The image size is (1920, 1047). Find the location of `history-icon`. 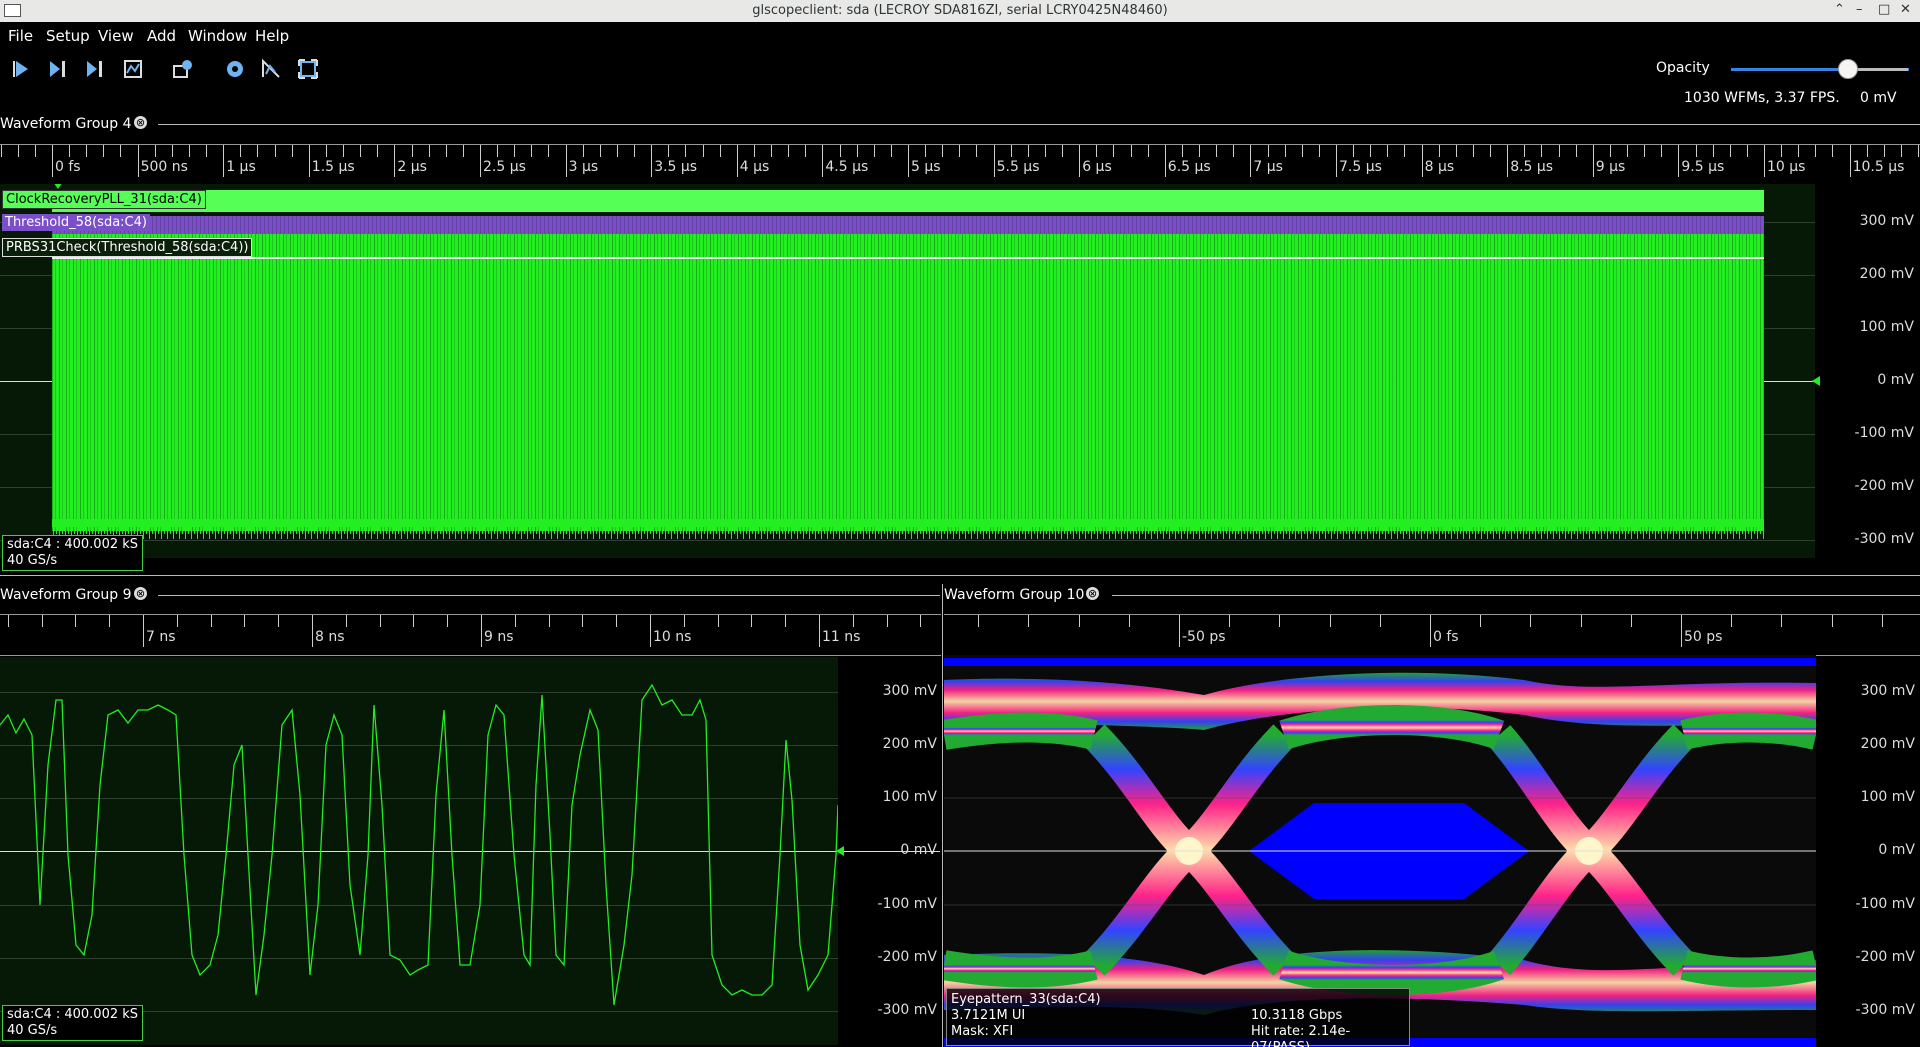

history-icon is located at coordinates (183, 69).